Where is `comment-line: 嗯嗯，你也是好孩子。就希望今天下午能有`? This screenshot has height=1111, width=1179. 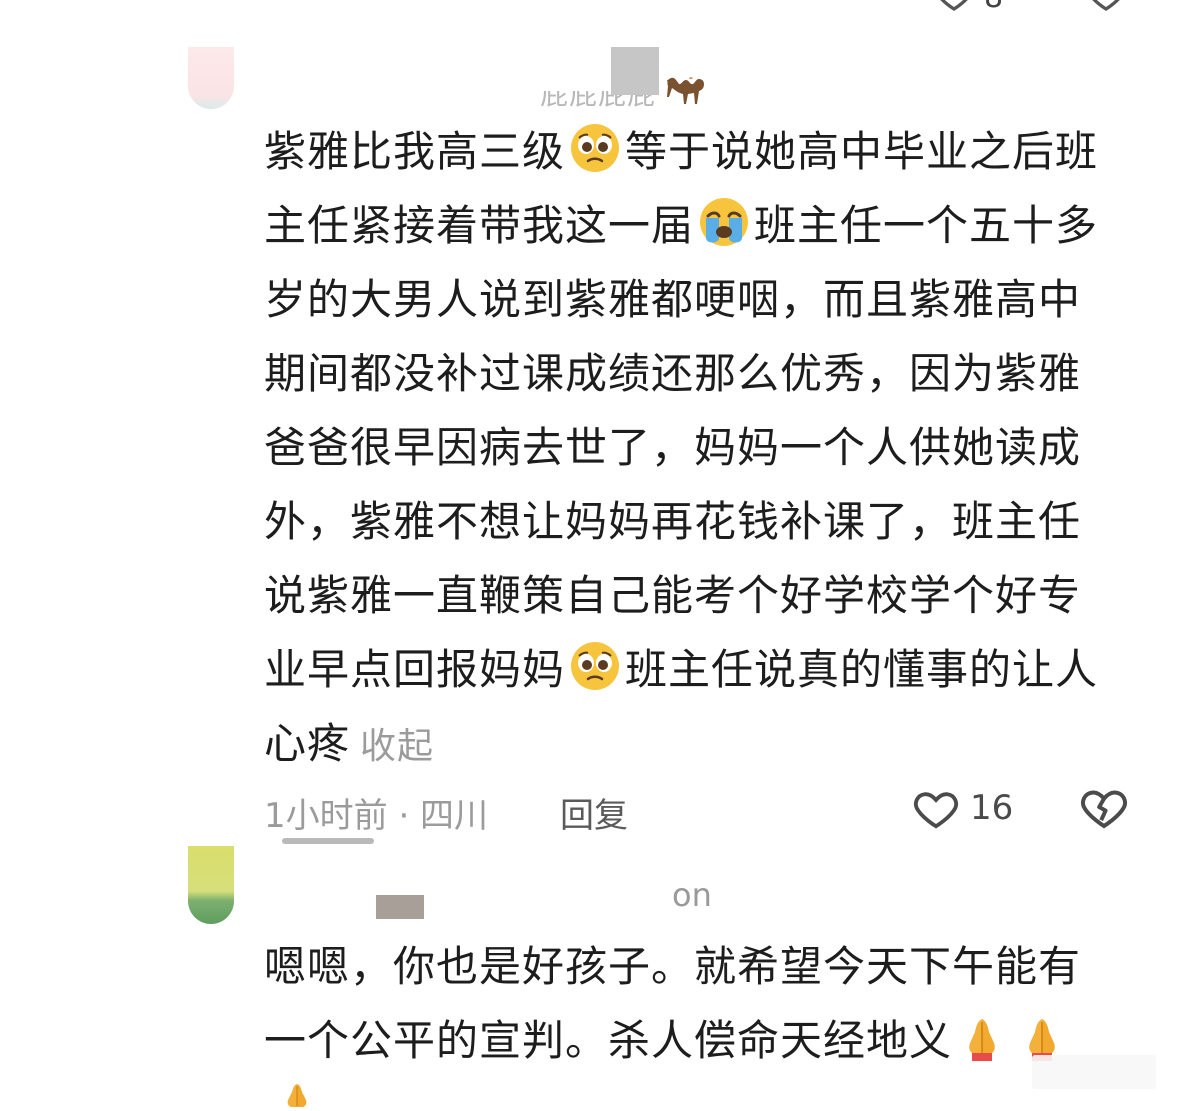 comment-line: 嗯嗯，你也是好孩子。就希望今天下午能有 is located at coordinates (673, 966).